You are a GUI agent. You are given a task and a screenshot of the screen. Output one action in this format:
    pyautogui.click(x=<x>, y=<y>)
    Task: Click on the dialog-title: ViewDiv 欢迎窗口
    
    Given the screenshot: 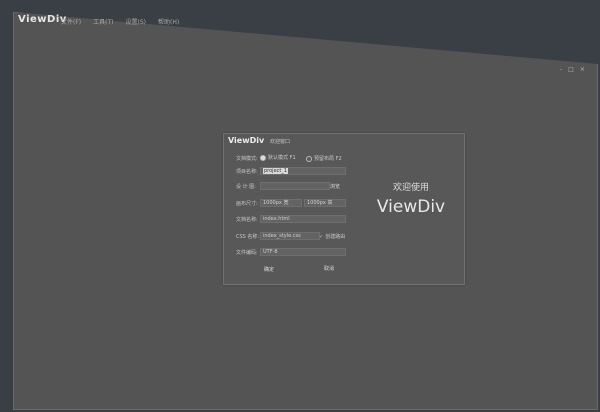 What is the action you would take?
    pyautogui.click(x=259, y=140)
    